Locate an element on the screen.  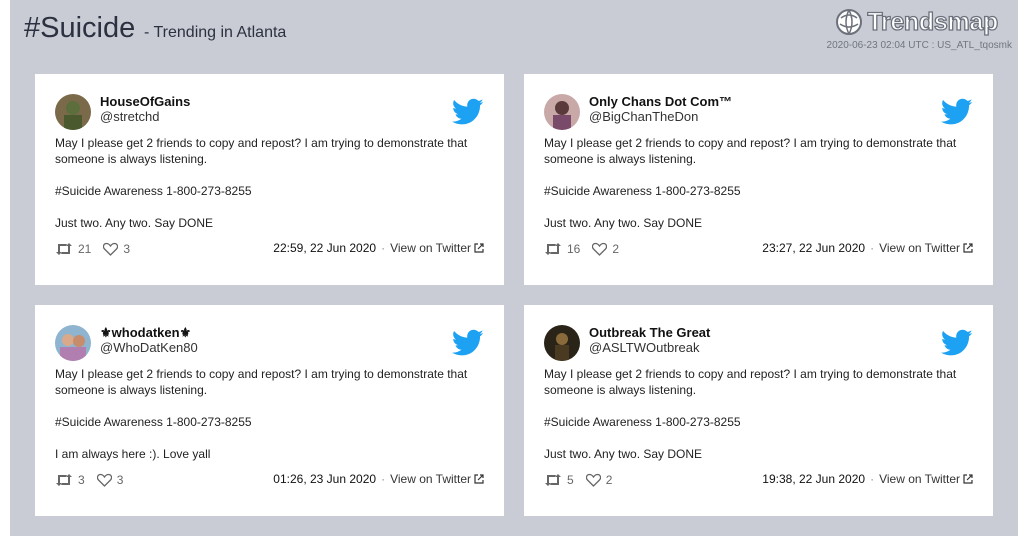
brand-name: Trendsmap is located at coordinates (933, 21).